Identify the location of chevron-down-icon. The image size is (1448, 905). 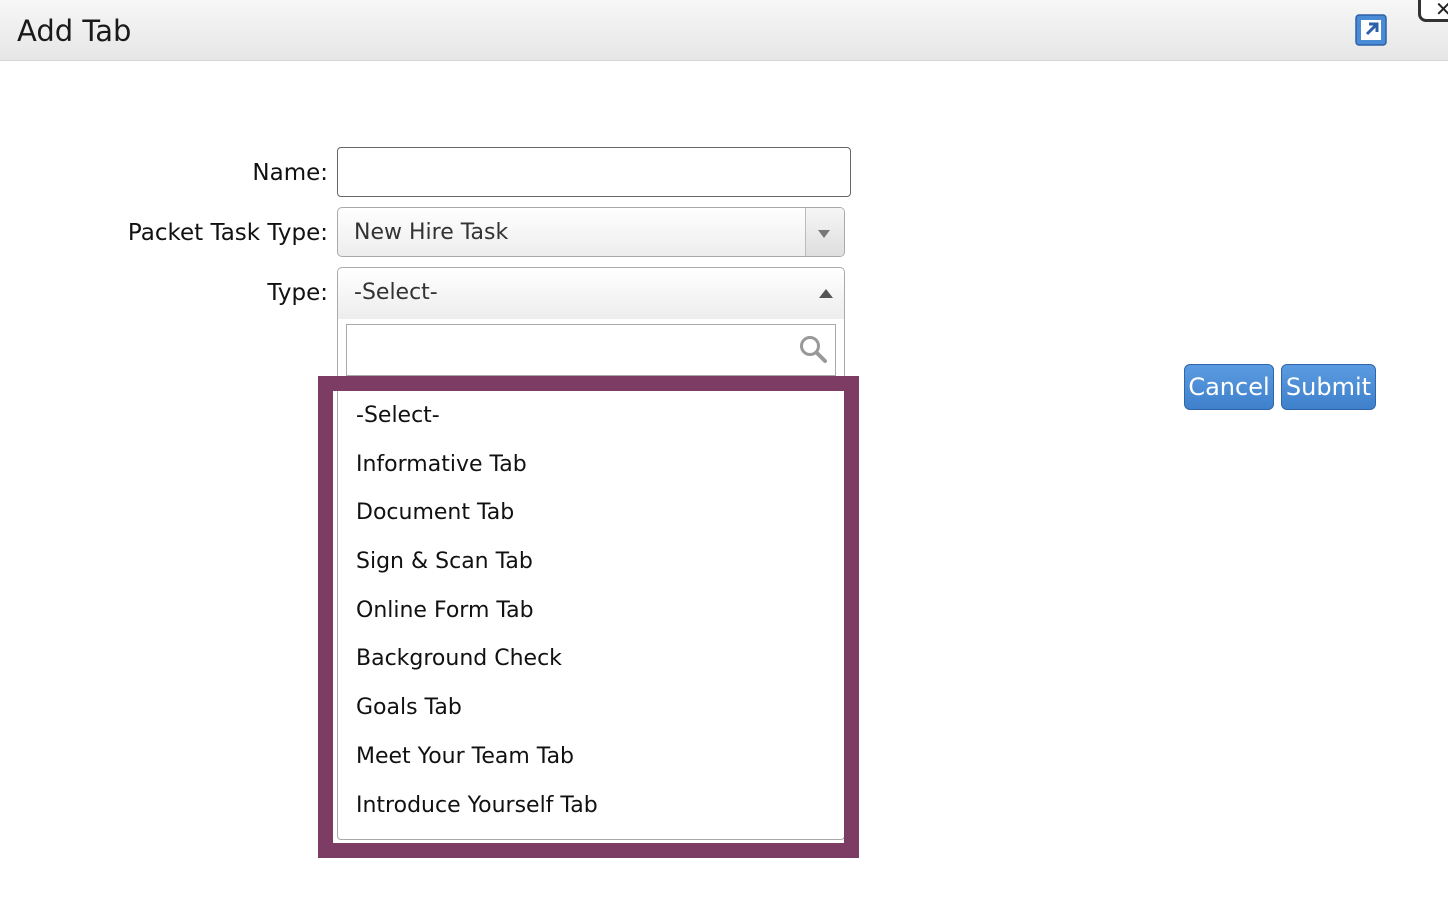
(824, 234).